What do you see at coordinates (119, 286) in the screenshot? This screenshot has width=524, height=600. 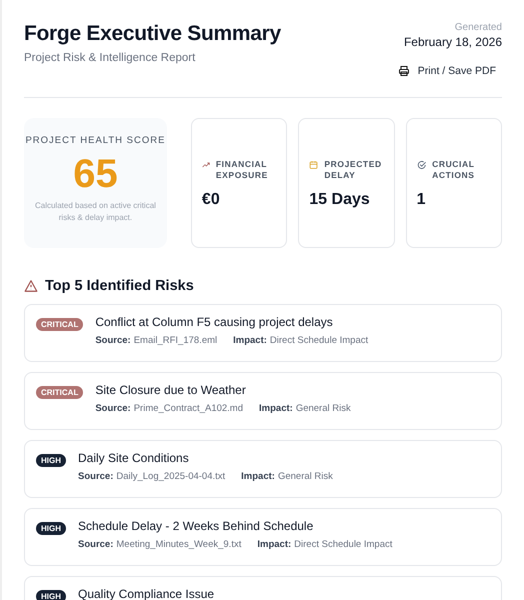 I see `risks-heading: Top 5 Identified Risks` at bounding box center [119, 286].